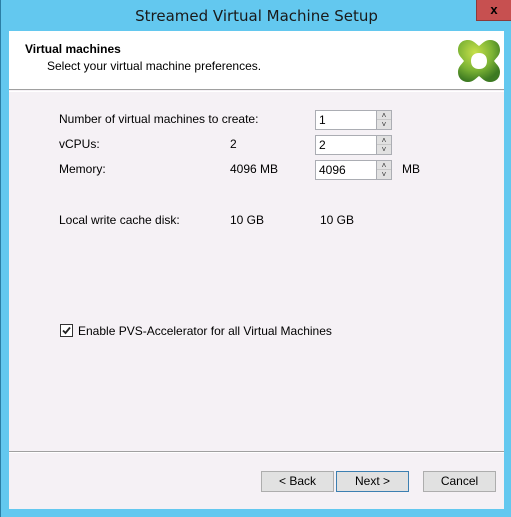 The width and height of the screenshot is (511, 517). What do you see at coordinates (459, 481) in the screenshot?
I see `cancel-button: Cancel` at bounding box center [459, 481].